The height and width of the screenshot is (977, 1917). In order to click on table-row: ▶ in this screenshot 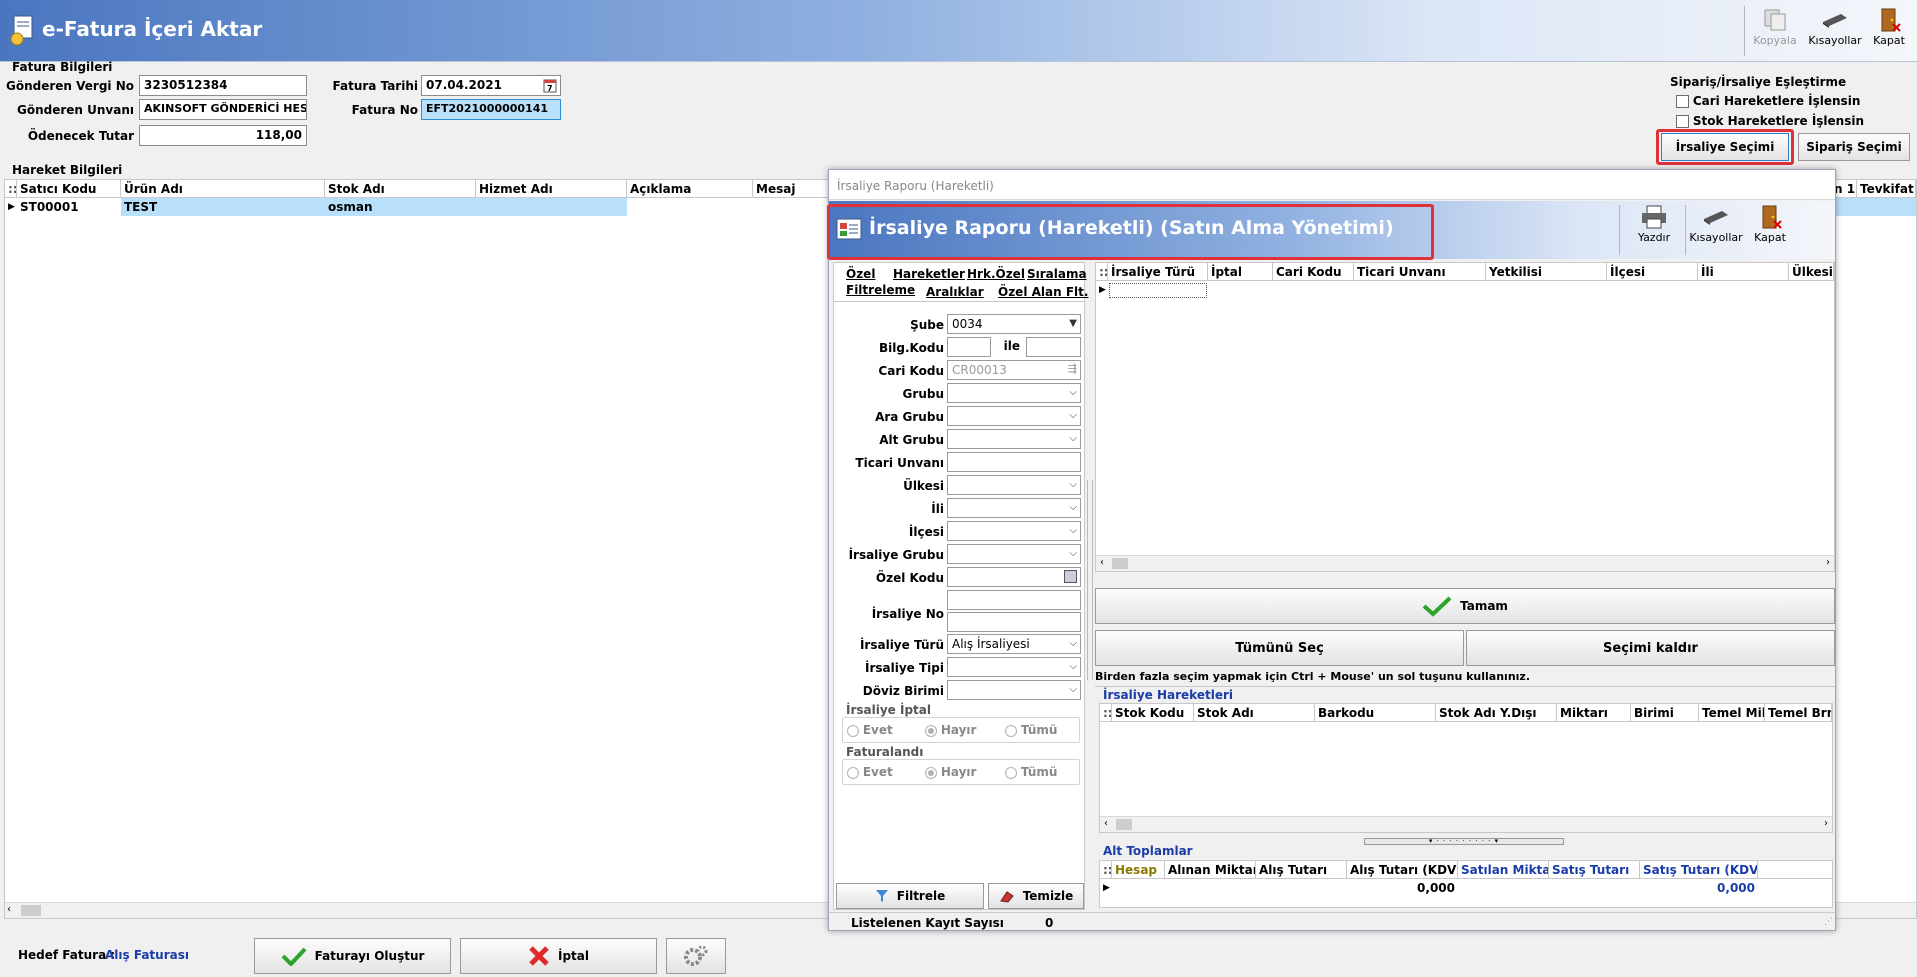, I will do `click(1465, 290)`.